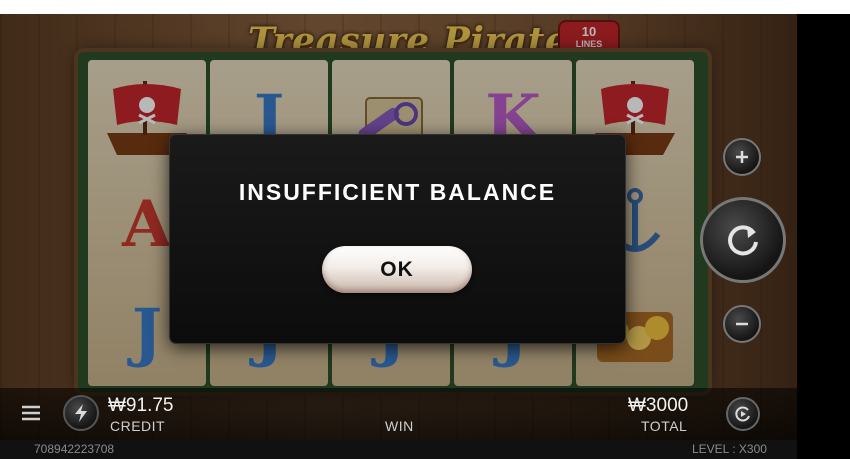  What do you see at coordinates (729, 449) in the screenshot?
I see `bet-level: LEVEL : X300` at bounding box center [729, 449].